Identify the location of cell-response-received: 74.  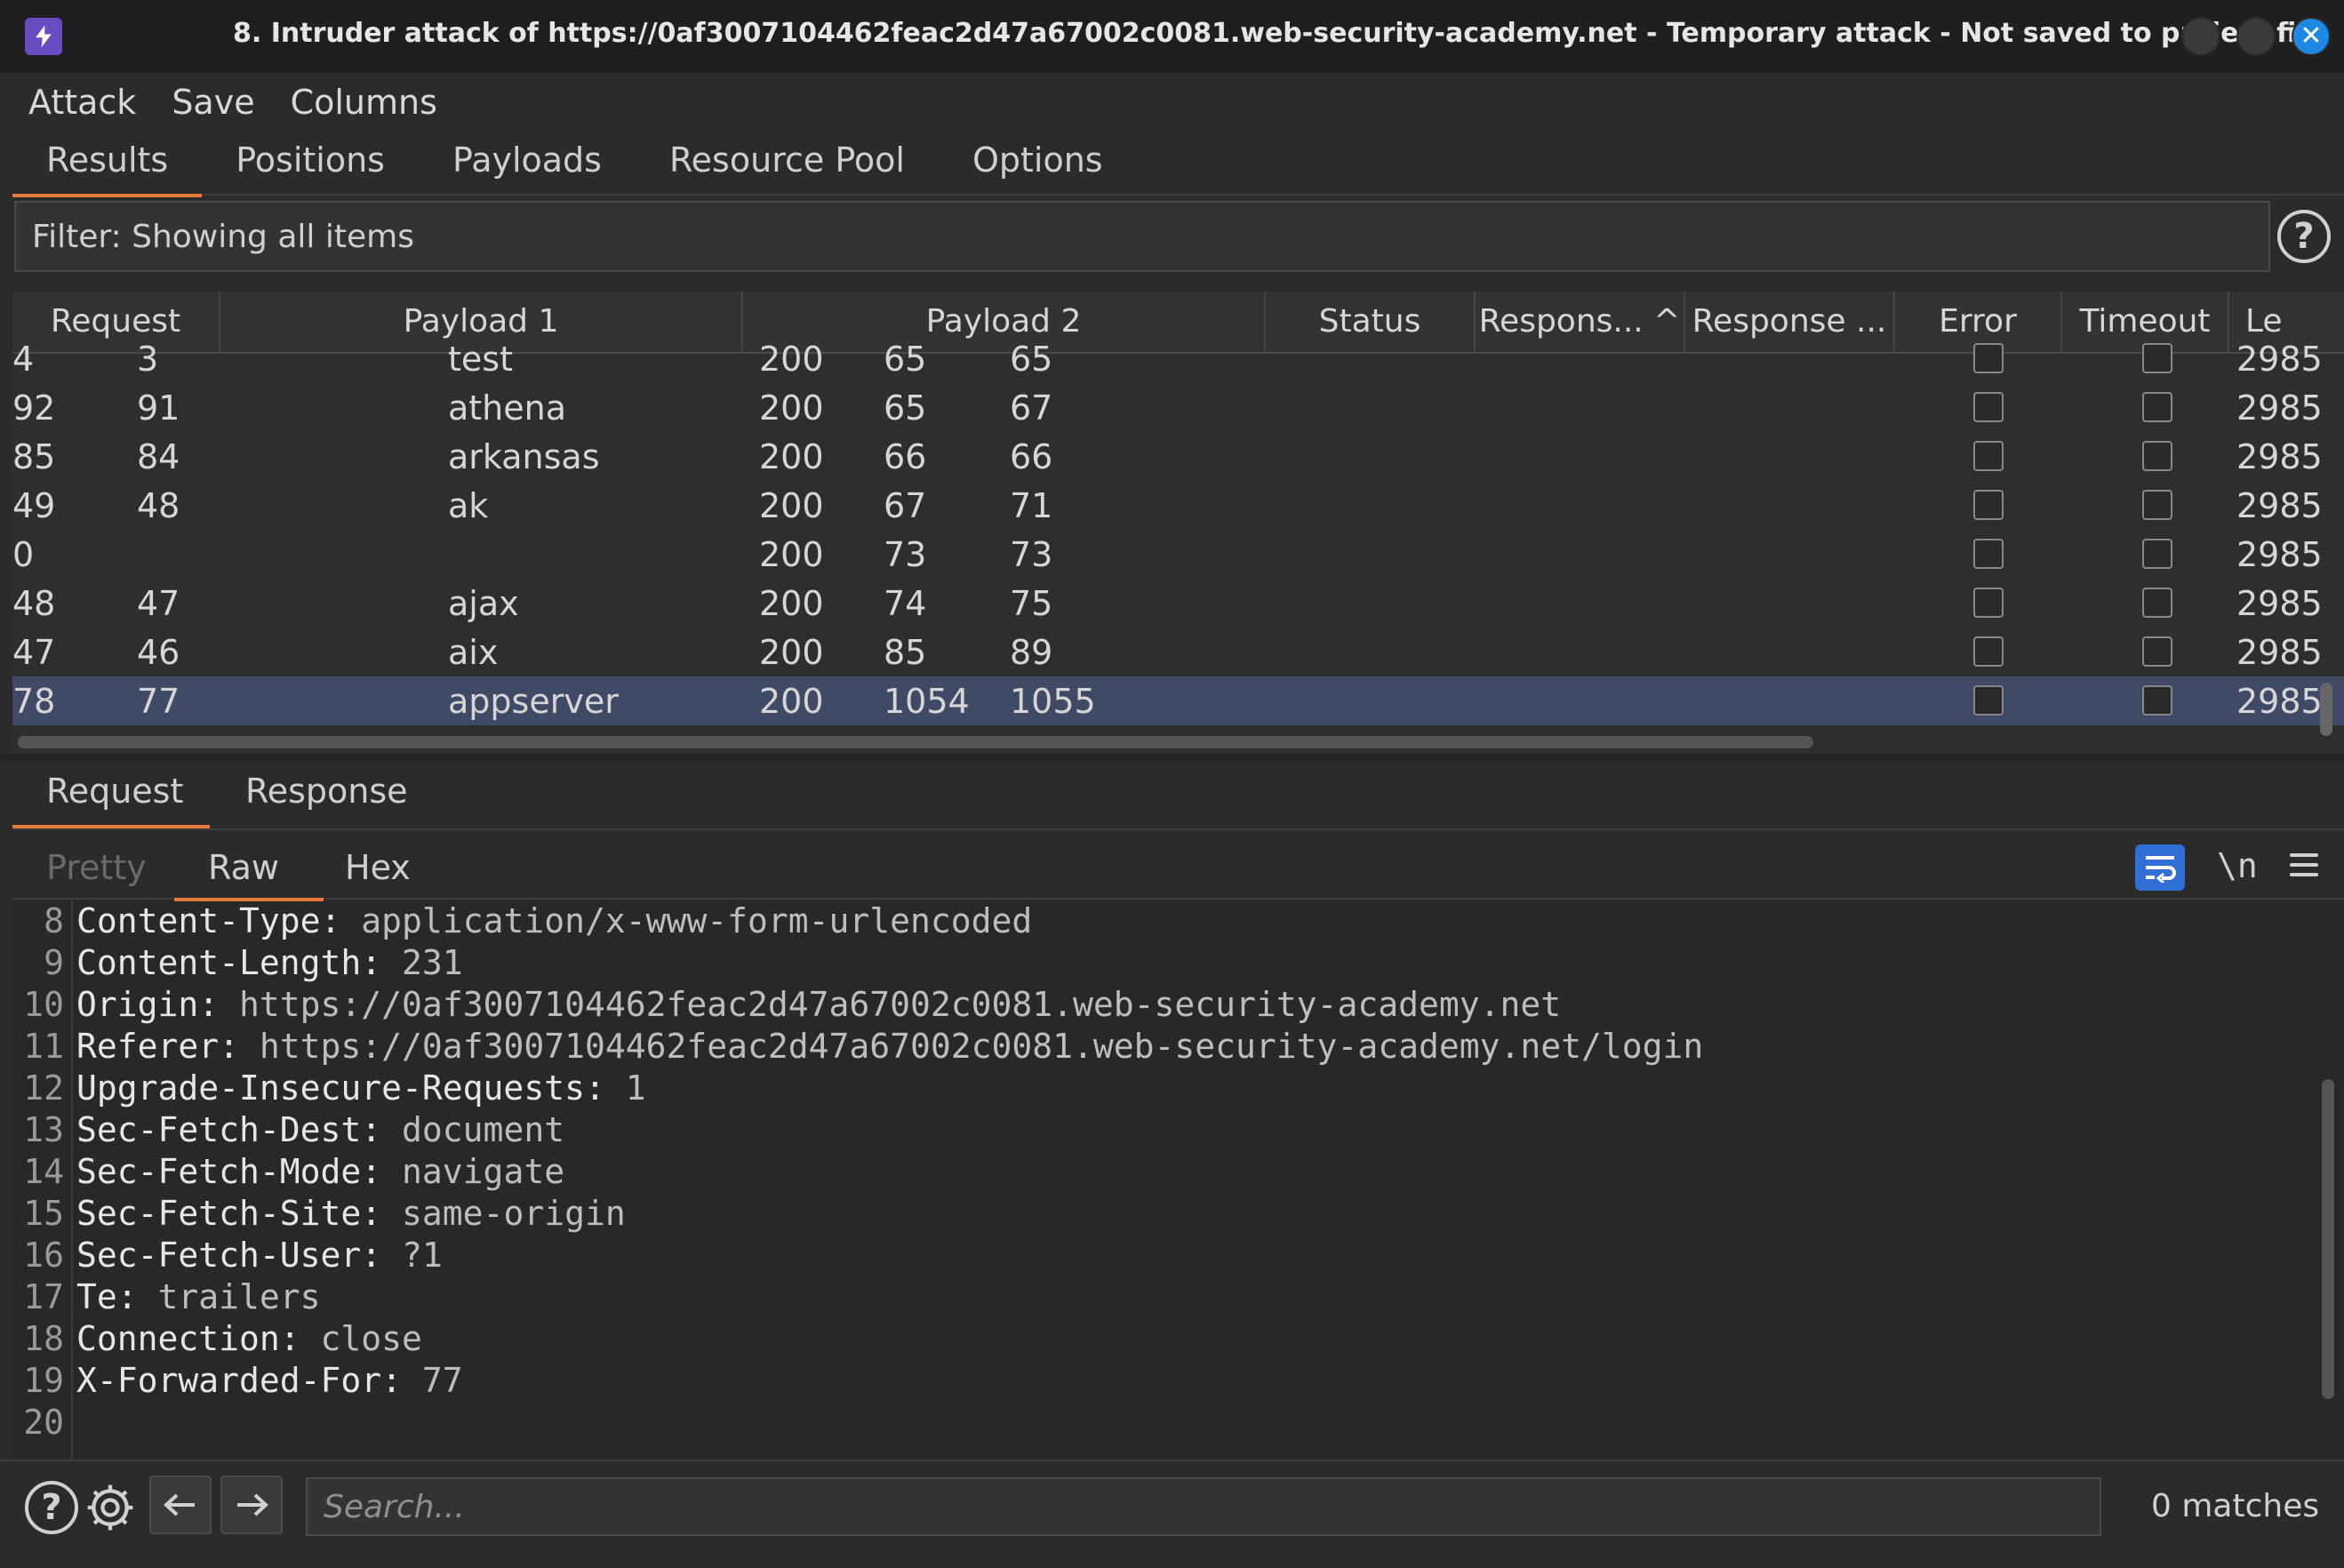
(905, 603).